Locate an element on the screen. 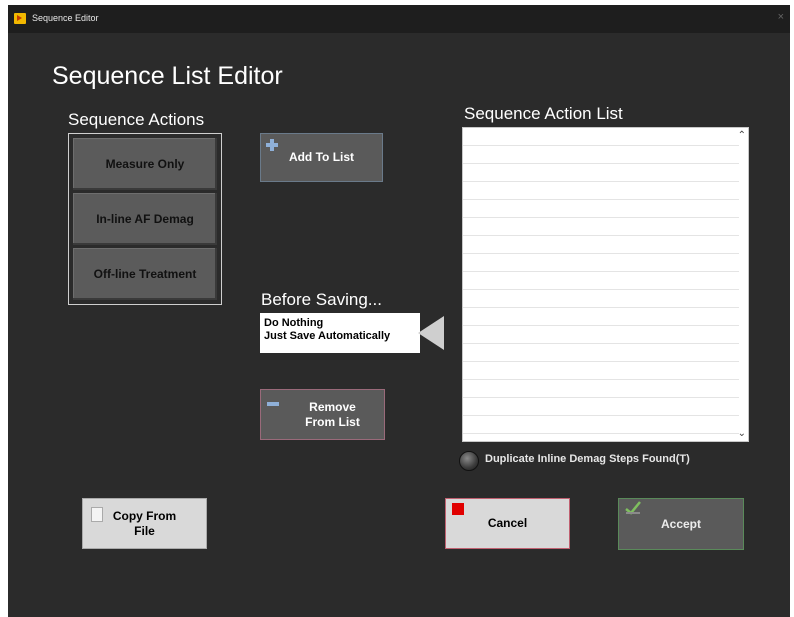 This screenshot has width=794, height=617. window-title: Sequence Editor is located at coordinates (65, 18).